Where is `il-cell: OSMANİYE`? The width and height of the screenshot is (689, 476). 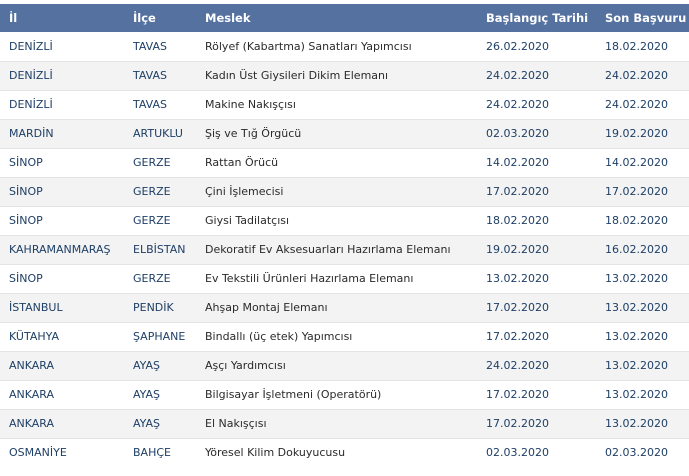
il-cell: OSMANİYE is located at coordinates (38, 453).